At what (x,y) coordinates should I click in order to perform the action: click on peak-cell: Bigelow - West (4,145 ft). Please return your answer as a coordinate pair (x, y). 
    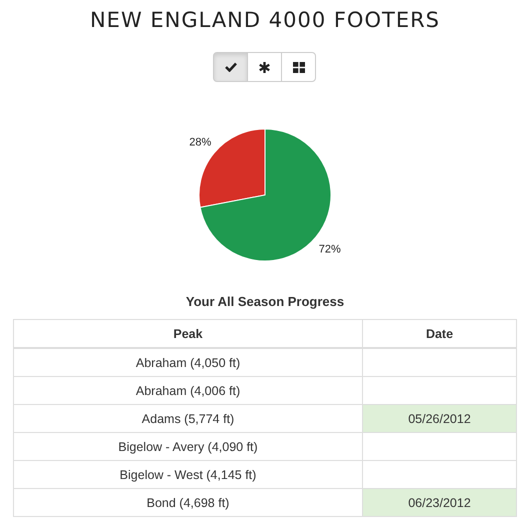
    Looking at the image, I should click on (188, 474).